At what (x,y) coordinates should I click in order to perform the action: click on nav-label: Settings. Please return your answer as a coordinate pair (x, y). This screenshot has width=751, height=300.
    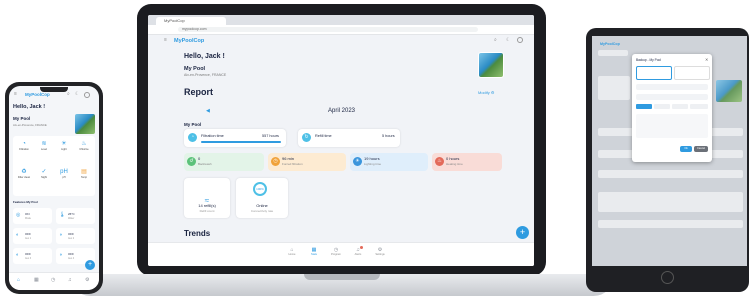
    Looking at the image, I should click on (380, 254).